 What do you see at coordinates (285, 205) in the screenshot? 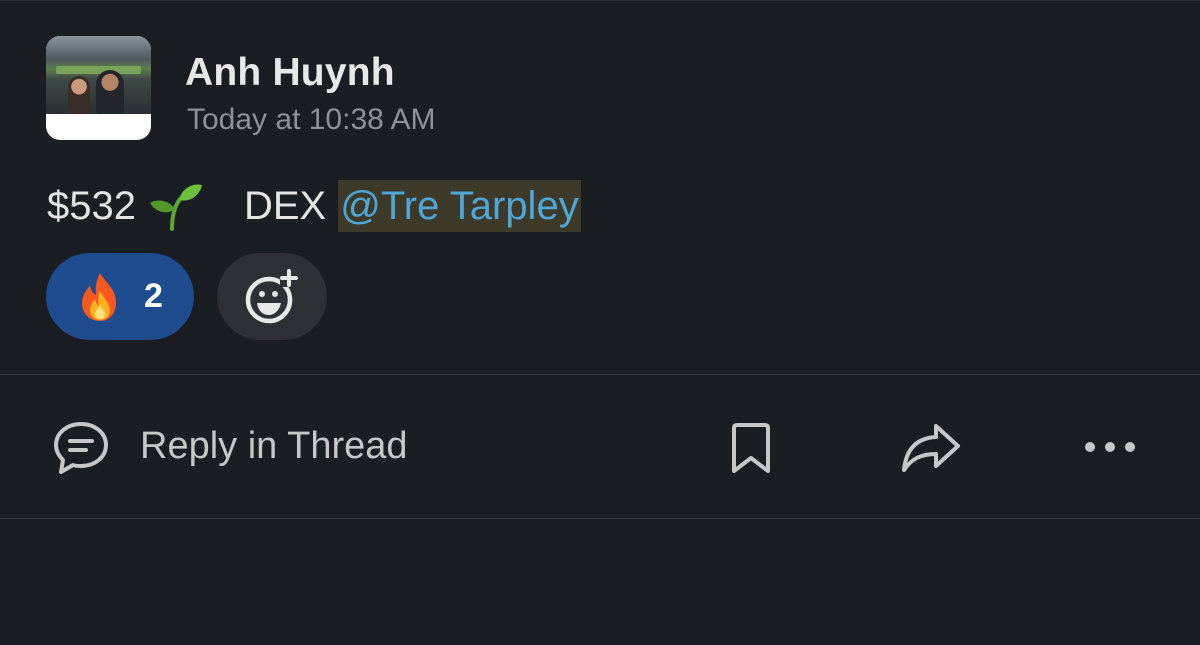
I see `message-word: DEX` at bounding box center [285, 205].